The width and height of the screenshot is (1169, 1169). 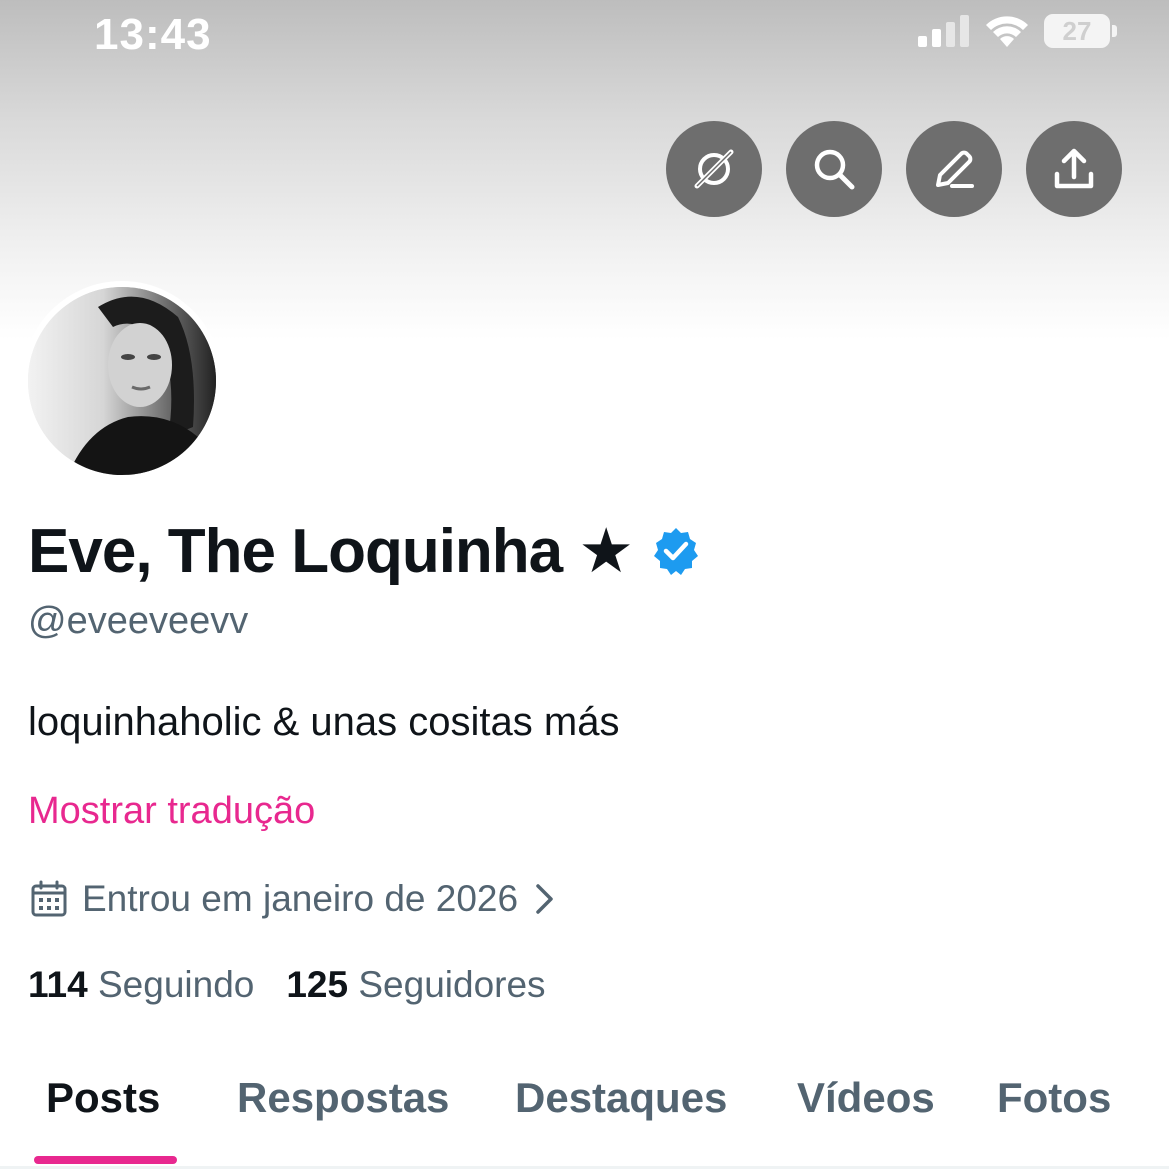 I want to click on avatar-portrait, so click(x=122, y=381).